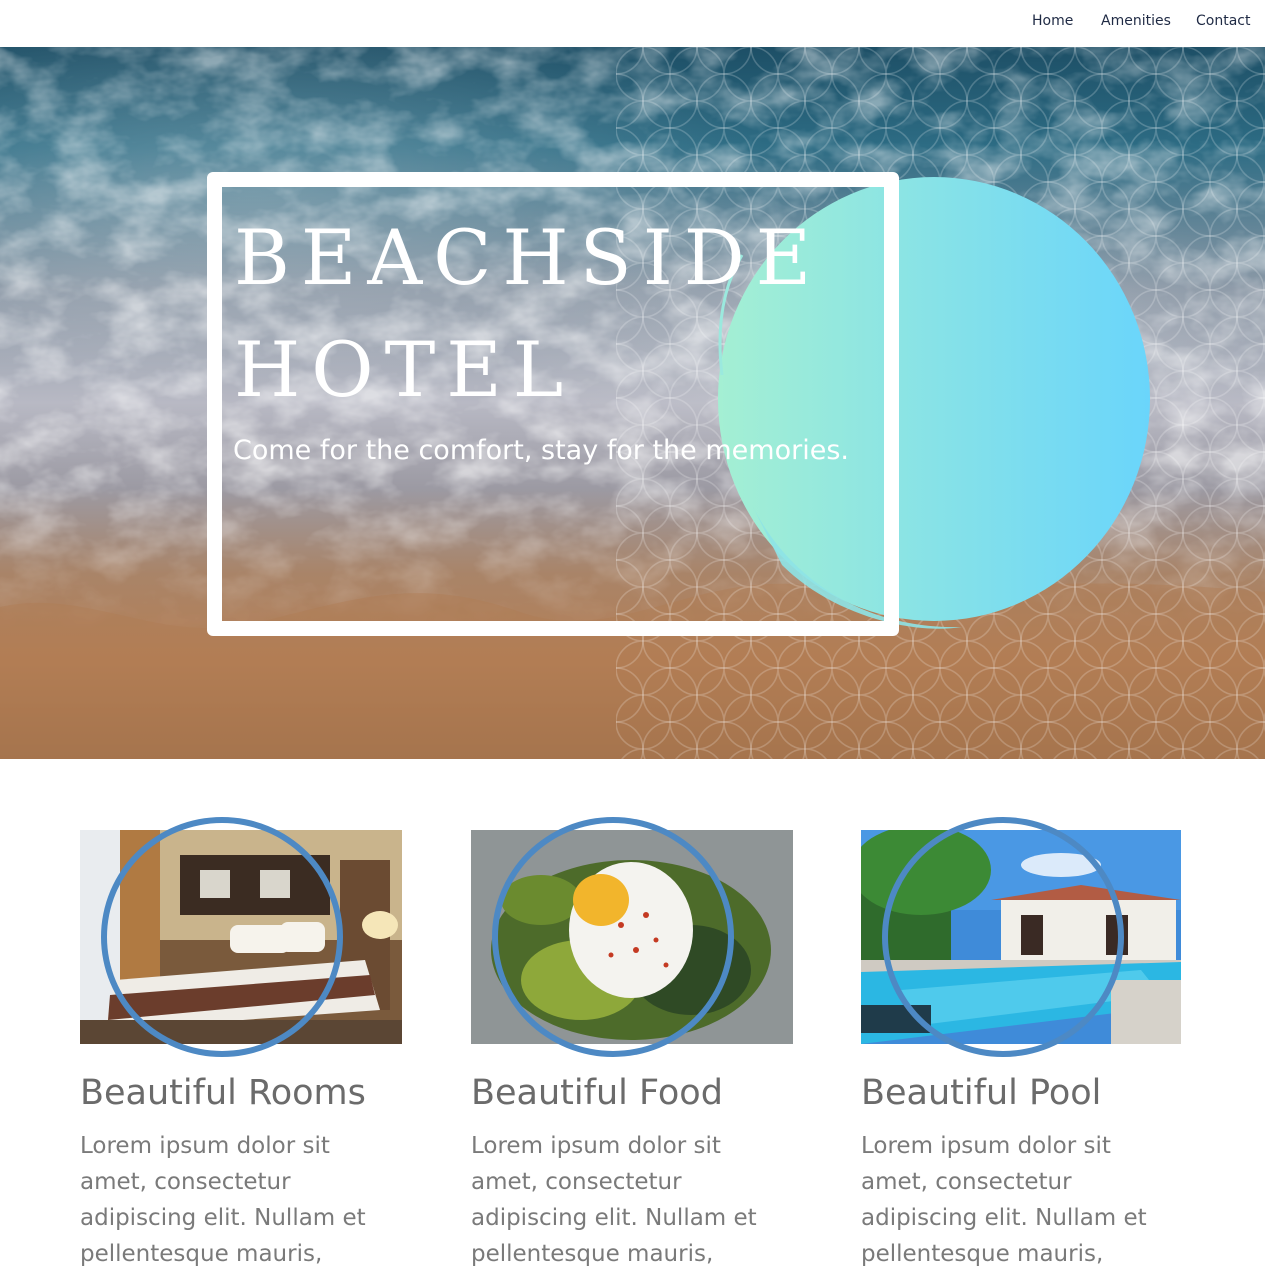 This screenshot has height=1269, width=1265. What do you see at coordinates (632, 23) in the screenshot?
I see `top-navbar: Home Amenities Contact` at bounding box center [632, 23].